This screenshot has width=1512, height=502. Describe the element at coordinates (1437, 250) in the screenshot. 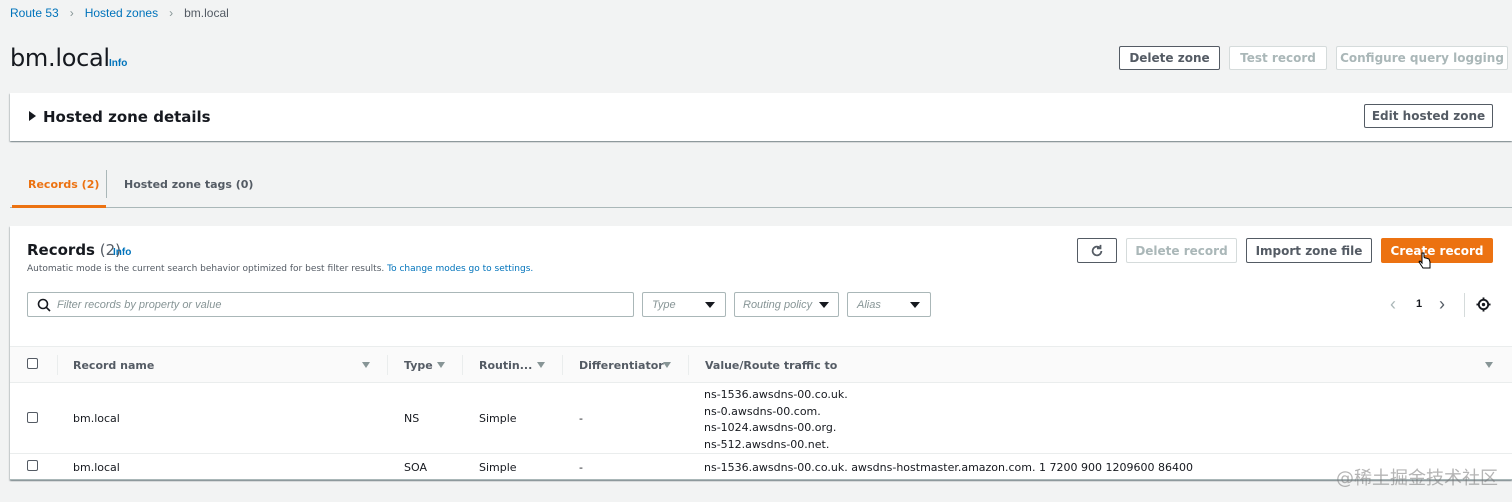

I see `create-record-button: Create record` at that location.